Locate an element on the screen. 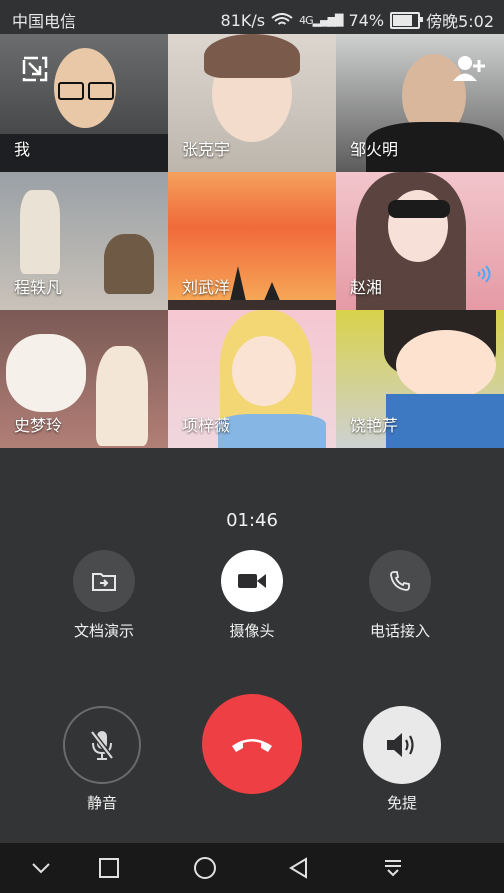 The image size is (504, 893). participant-name: 项梓薇 is located at coordinates (206, 425).